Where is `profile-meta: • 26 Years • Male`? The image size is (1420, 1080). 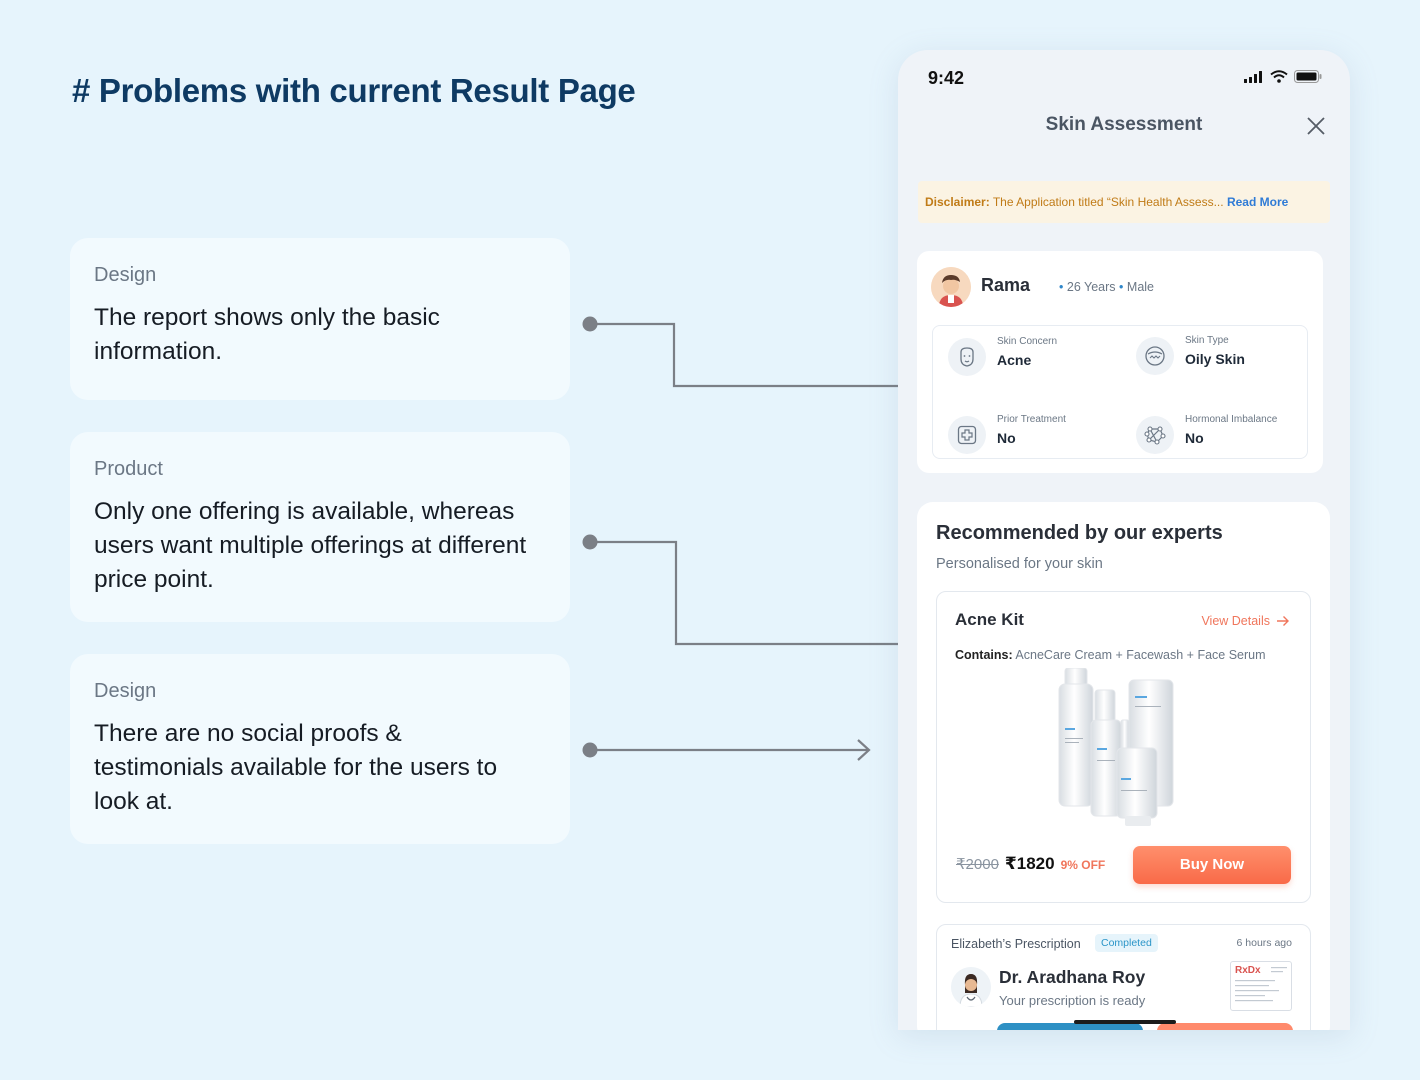 profile-meta: • 26 Years • Male is located at coordinates (1106, 287).